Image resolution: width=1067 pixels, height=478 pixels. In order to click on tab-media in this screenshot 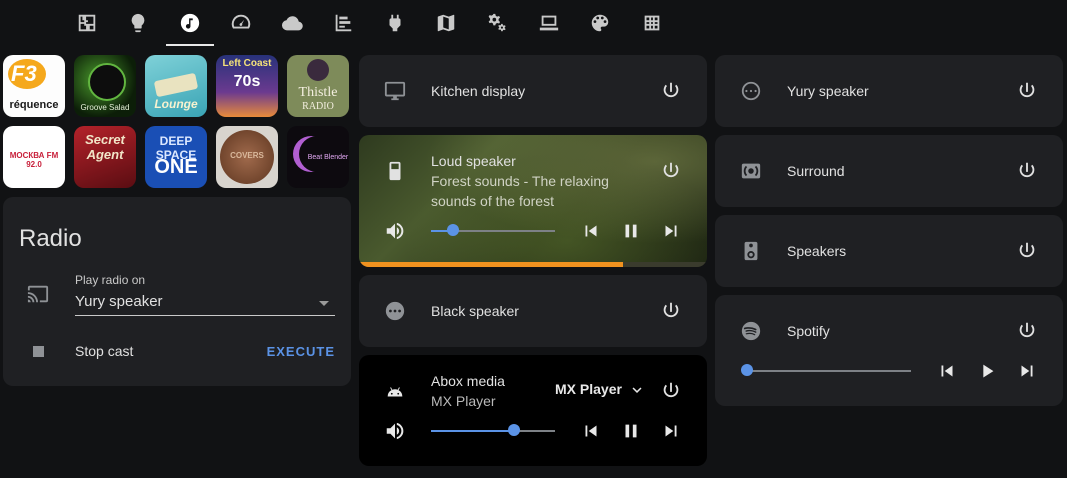, I will do `click(190, 23)`.